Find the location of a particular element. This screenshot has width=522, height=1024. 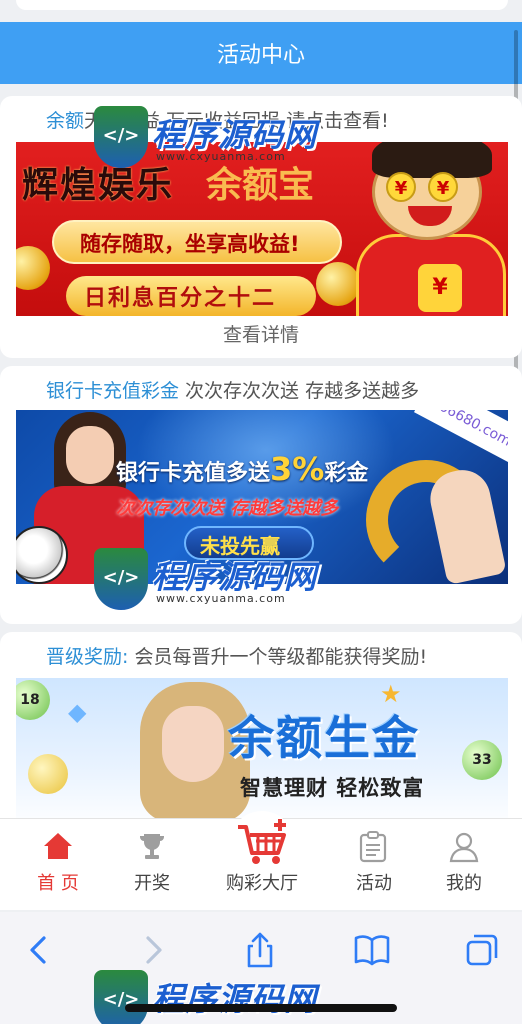

mascot-hat is located at coordinates (432, 160).